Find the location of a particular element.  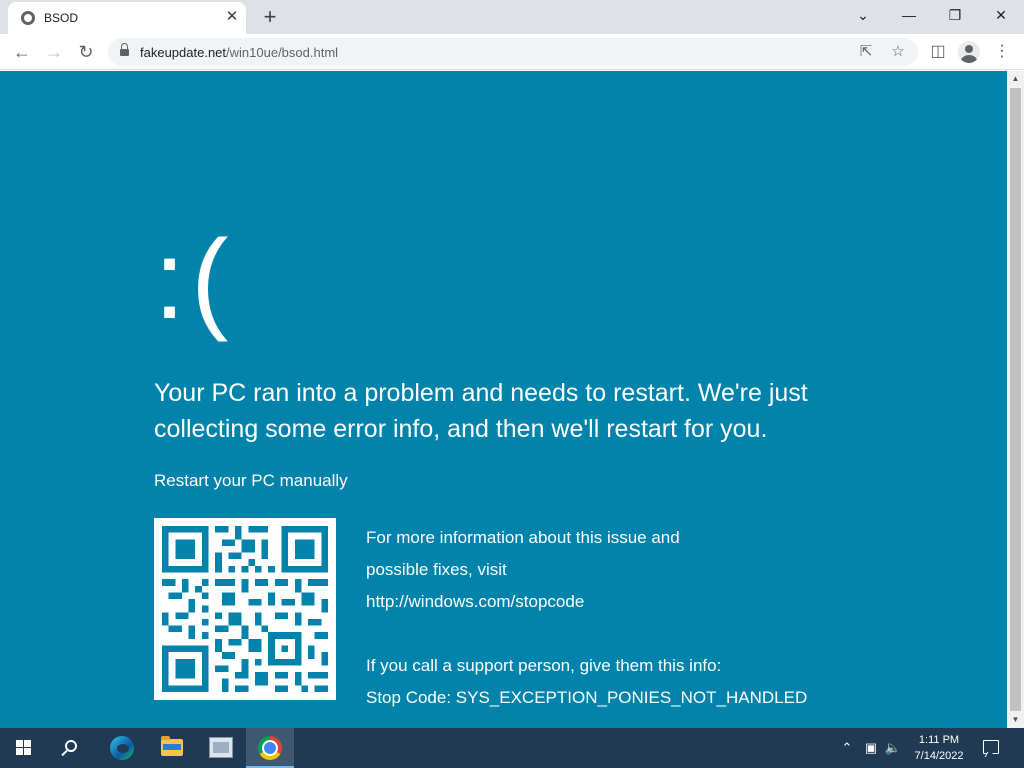

info-line-2: possible fixes, visit is located at coordinates (436, 569).